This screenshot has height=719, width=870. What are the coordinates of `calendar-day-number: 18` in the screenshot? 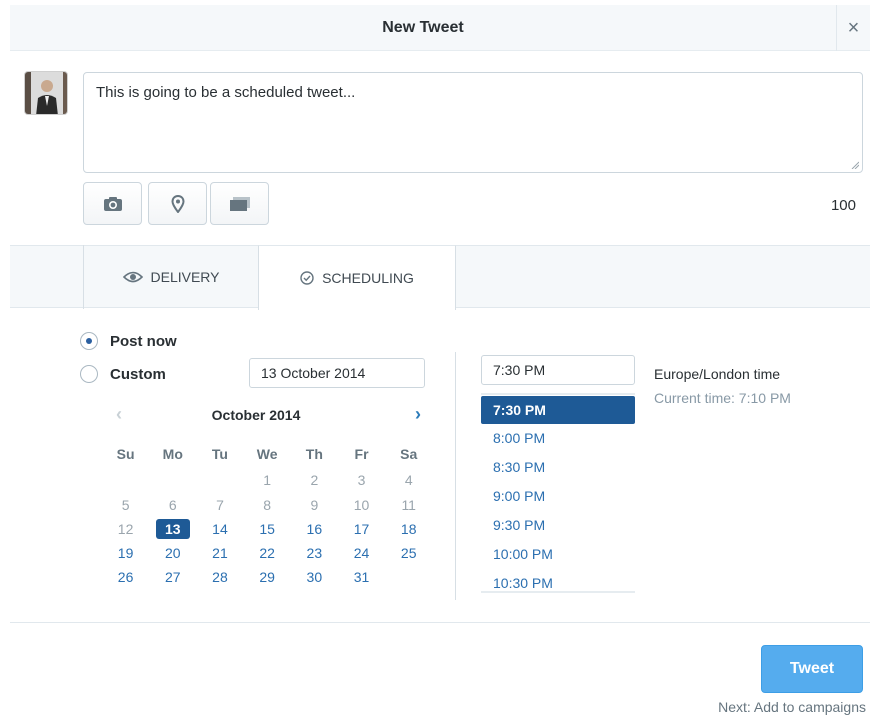 It's located at (408, 529).